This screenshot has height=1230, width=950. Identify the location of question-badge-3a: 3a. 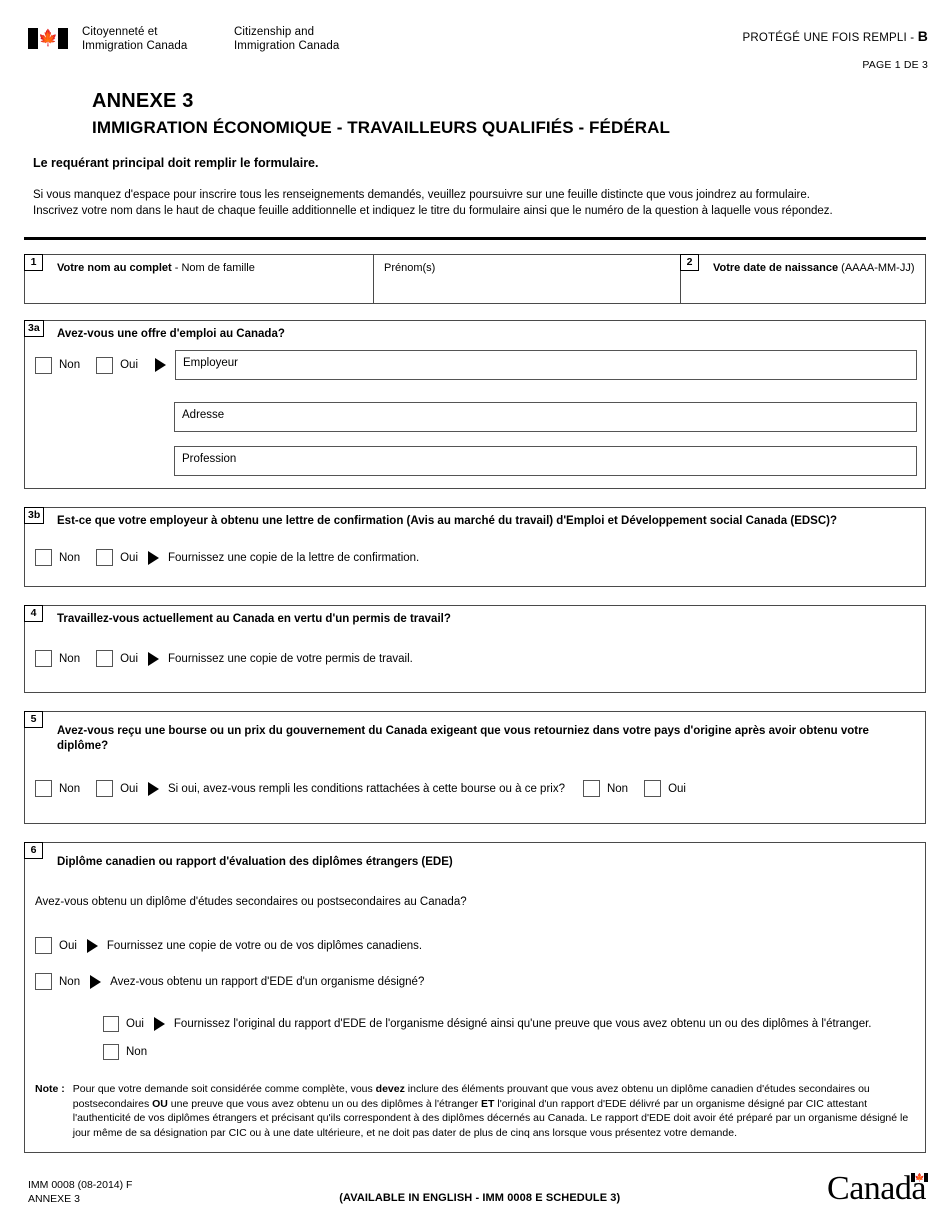
(34, 328).